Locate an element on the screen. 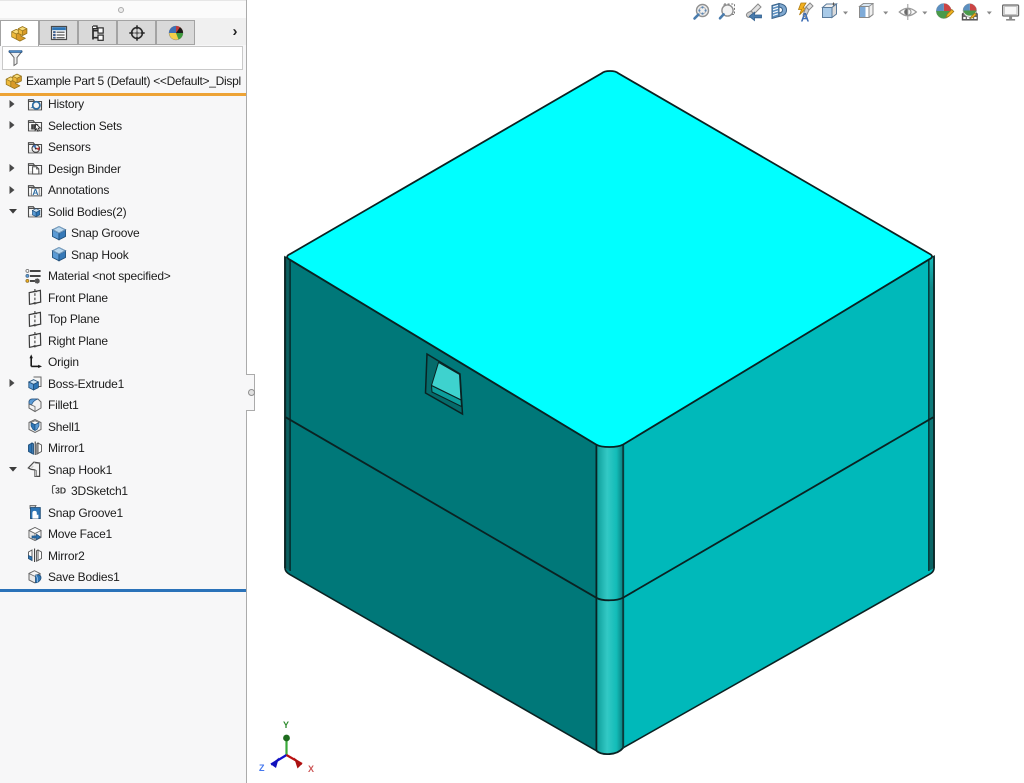  svg-text: Z is located at coordinates (262, 768).